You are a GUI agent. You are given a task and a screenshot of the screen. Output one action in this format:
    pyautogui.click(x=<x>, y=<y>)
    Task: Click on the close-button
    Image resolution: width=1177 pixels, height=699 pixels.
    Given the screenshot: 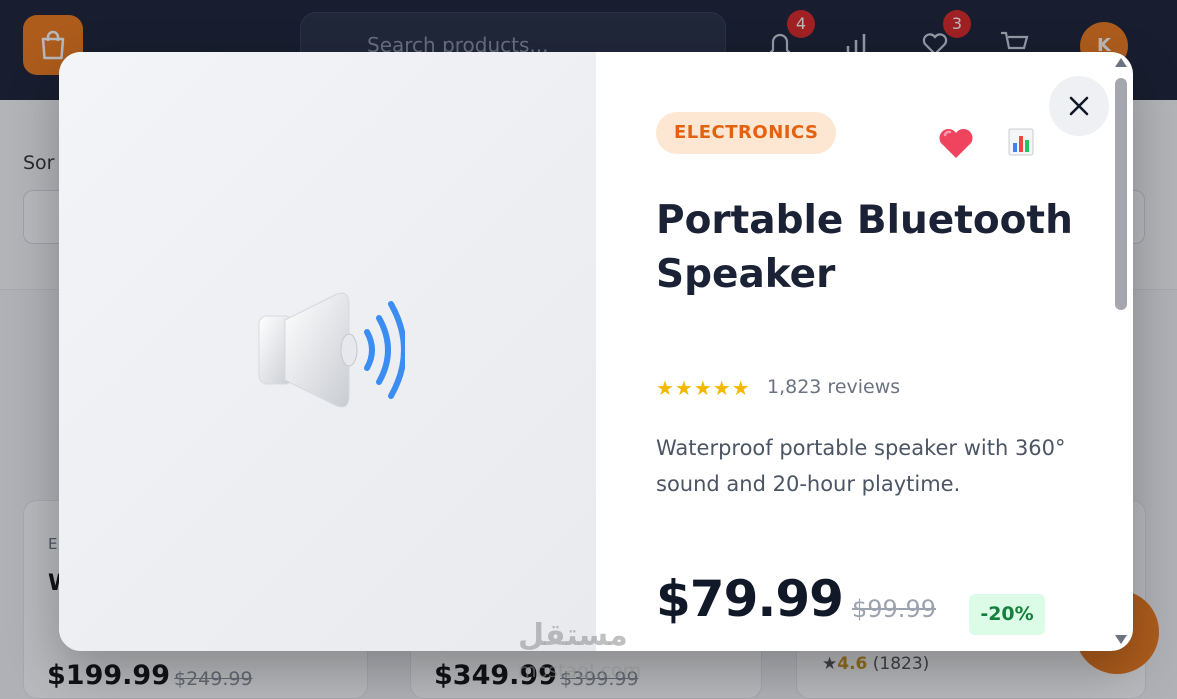 What is the action you would take?
    pyautogui.click(x=1079, y=106)
    